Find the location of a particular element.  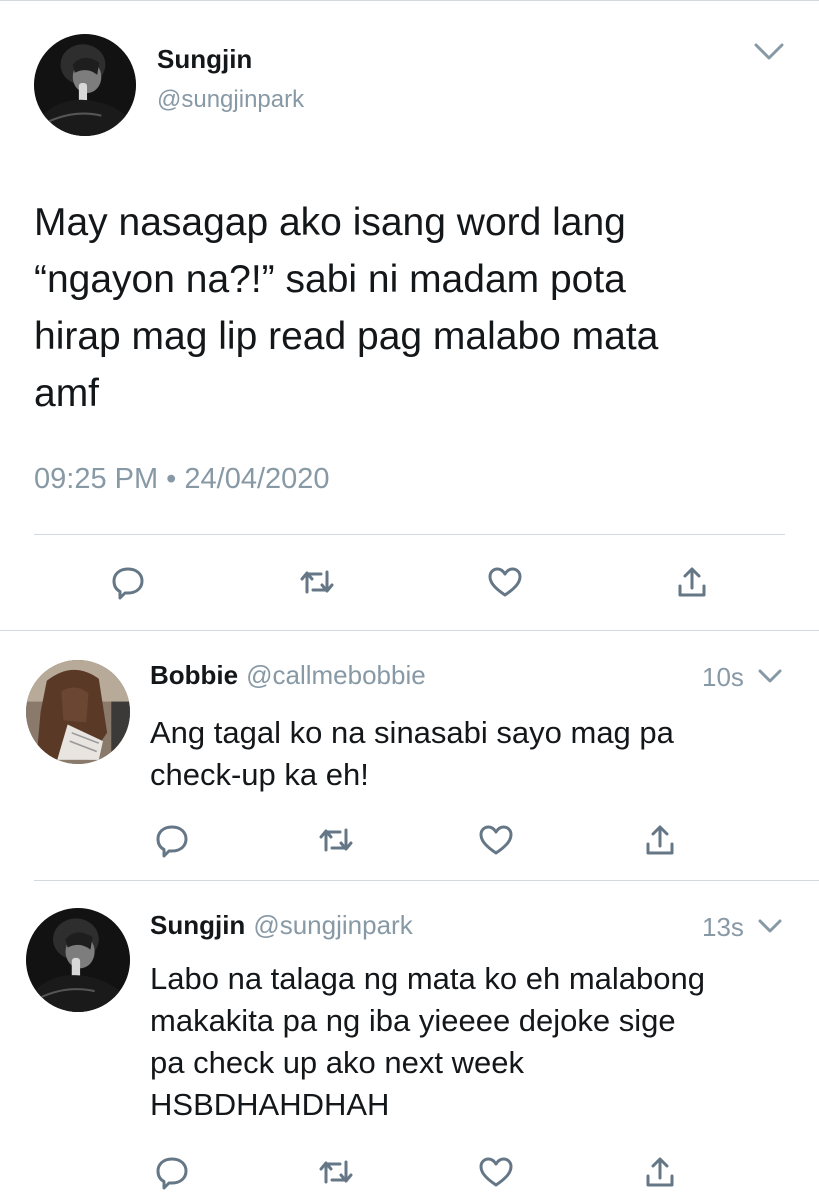

tweet-text-line: May nasagap ako isang word lang is located at coordinates (330, 222).